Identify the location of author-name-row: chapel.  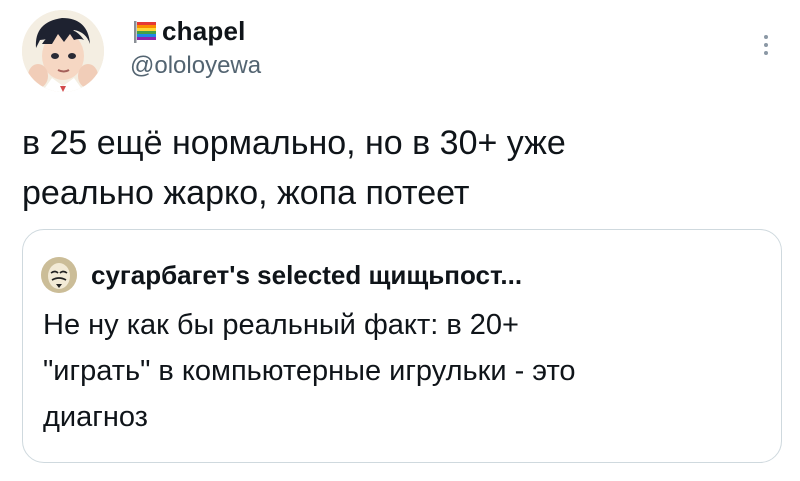
(188, 31).